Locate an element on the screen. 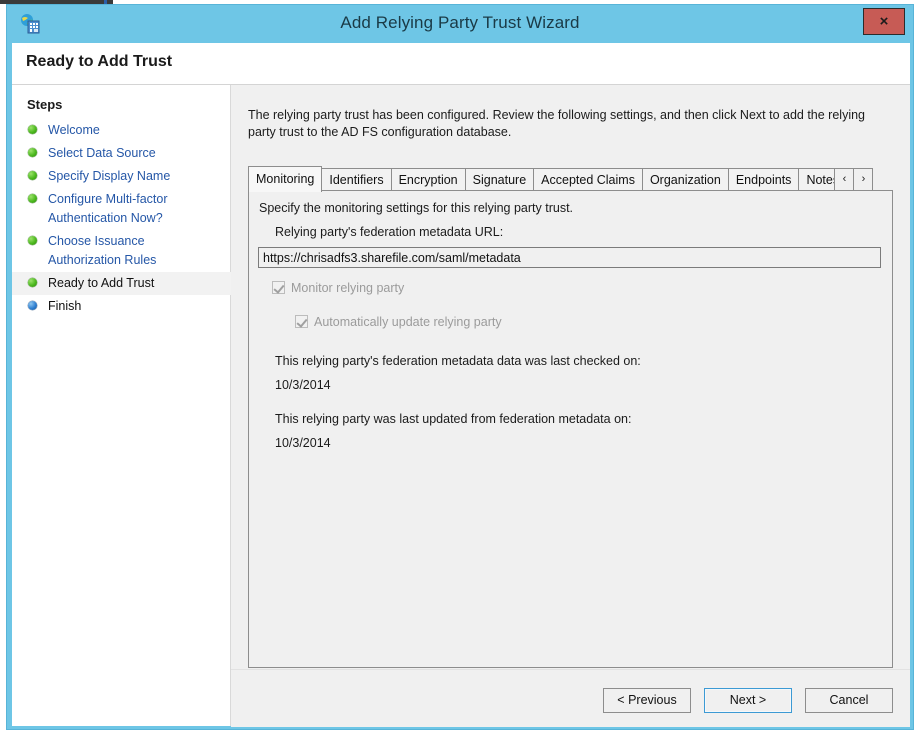 Image resolution: width=922 pixels, height=745 pixels. cancel-button: Cancel is located at coordinates (849, 700).